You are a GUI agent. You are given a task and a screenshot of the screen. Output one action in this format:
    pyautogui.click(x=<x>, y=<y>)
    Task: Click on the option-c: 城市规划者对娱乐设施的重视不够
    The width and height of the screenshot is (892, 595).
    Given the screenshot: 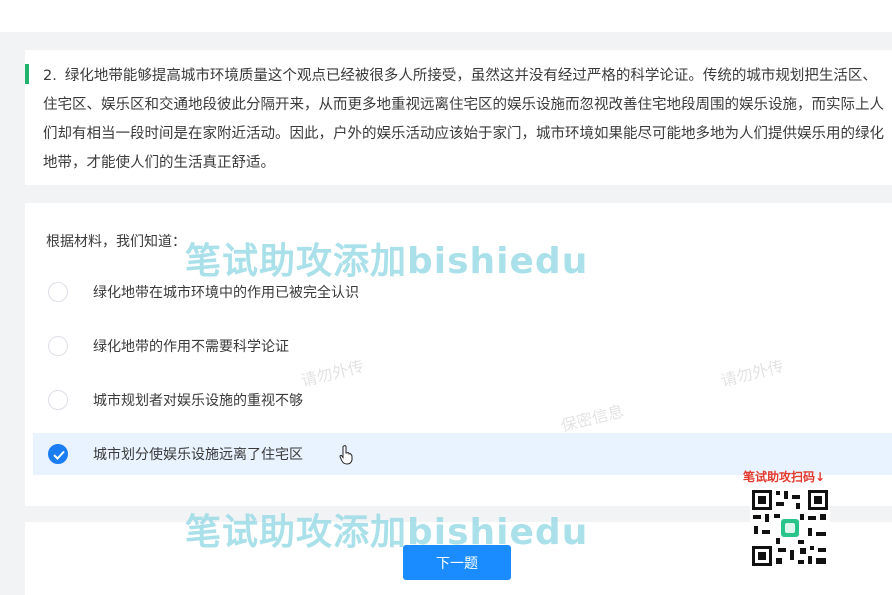 What is the action you would take?
    pyautogui.click(x=462, y=400)
    